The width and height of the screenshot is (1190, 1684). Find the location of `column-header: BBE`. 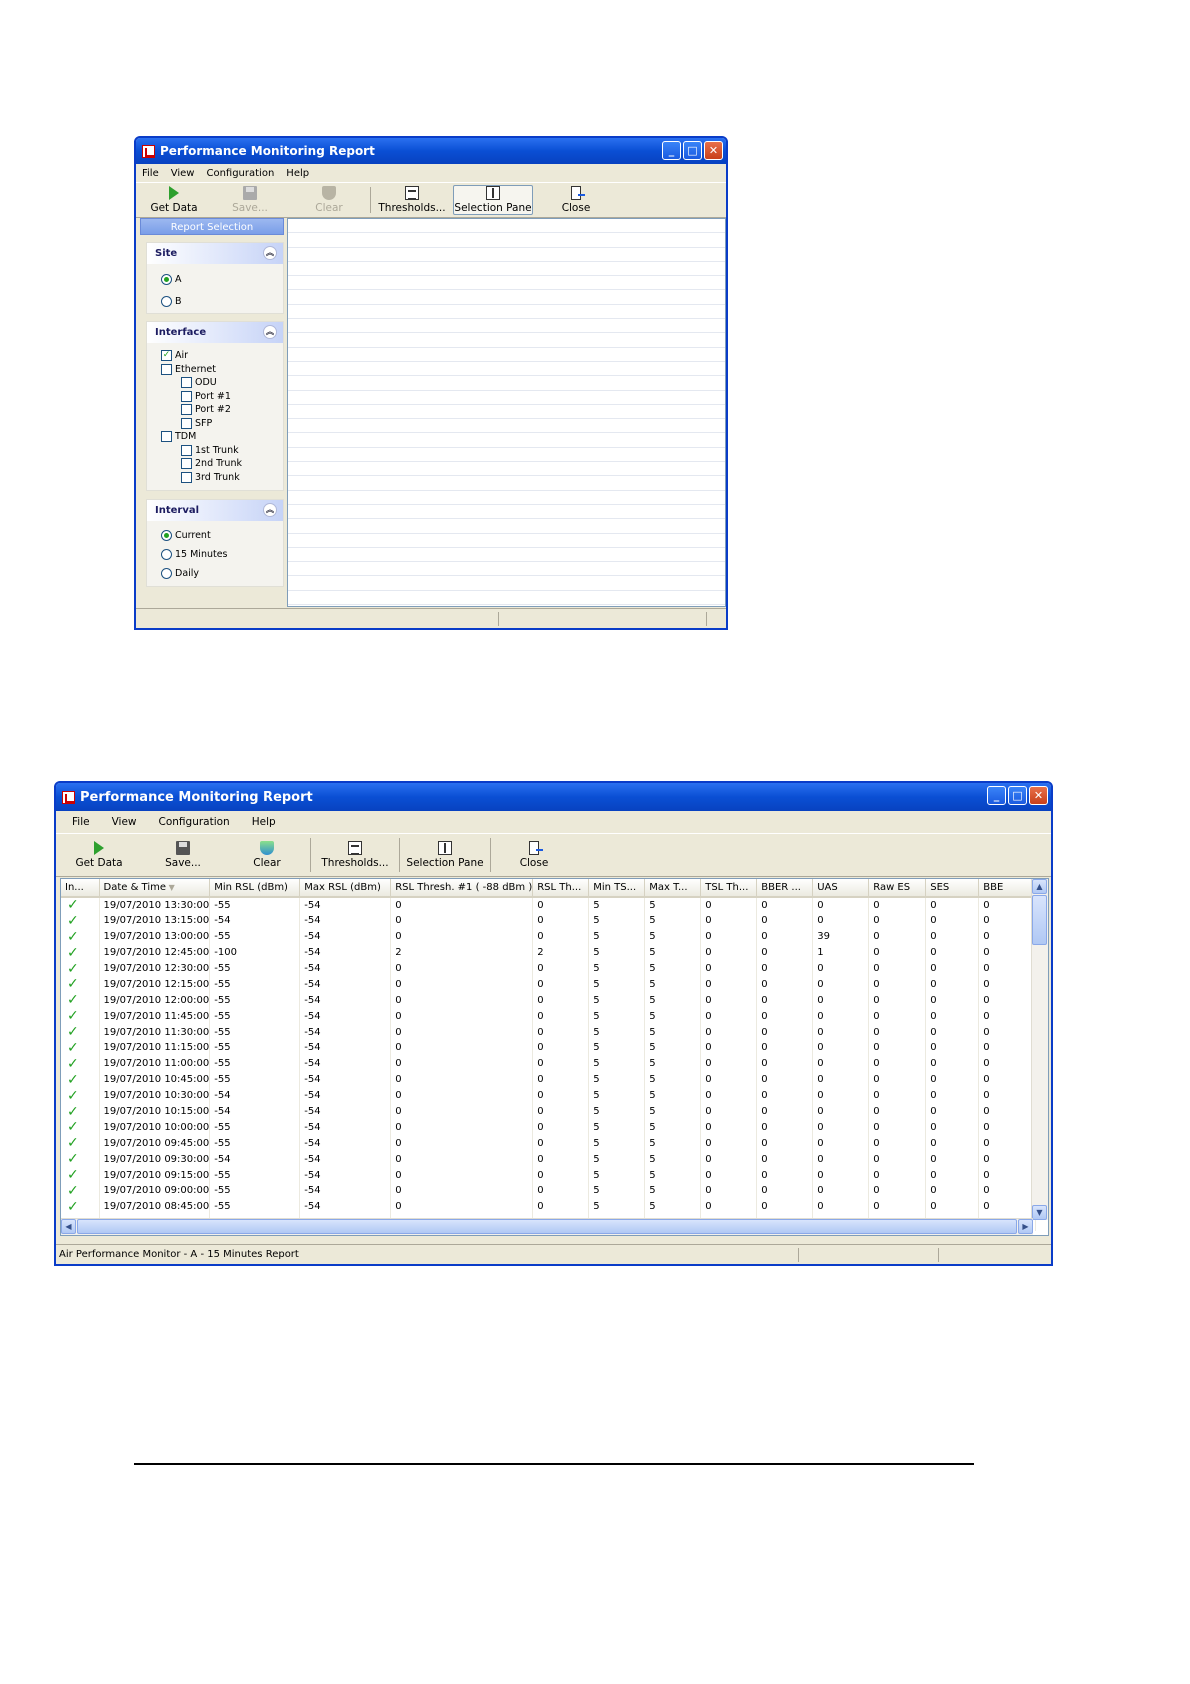

column-header: BBE is located at coordinates (1007, 888).